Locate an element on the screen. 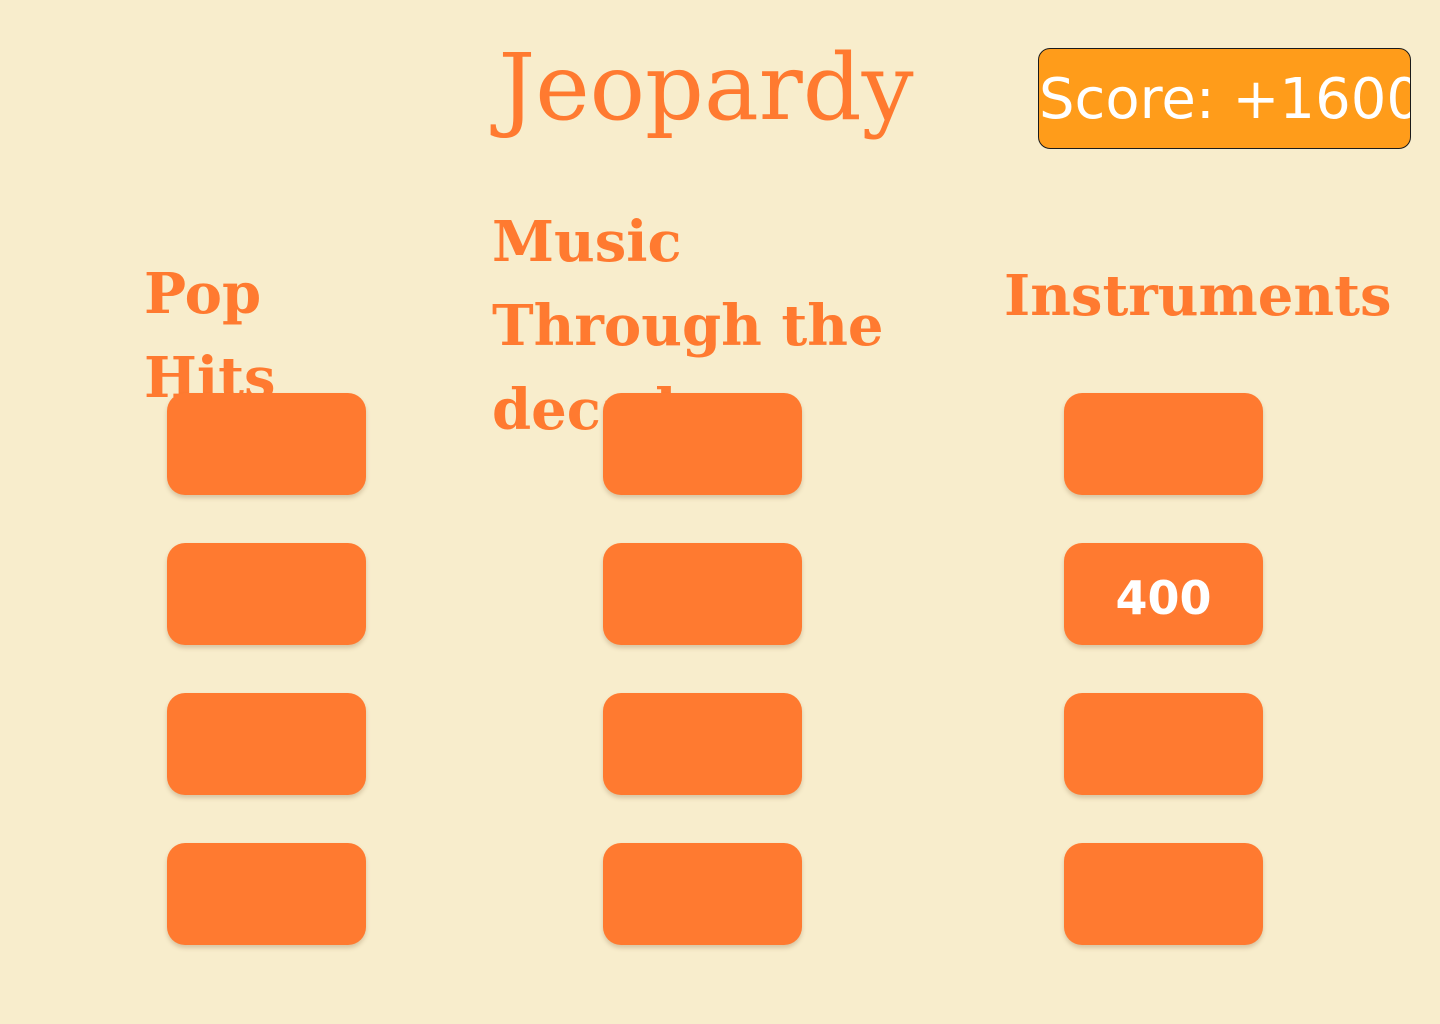 Image resolution: width=1440 pixels, height=1024 pixels. game-title: Jeopardy is located at coordinates (706, 87).